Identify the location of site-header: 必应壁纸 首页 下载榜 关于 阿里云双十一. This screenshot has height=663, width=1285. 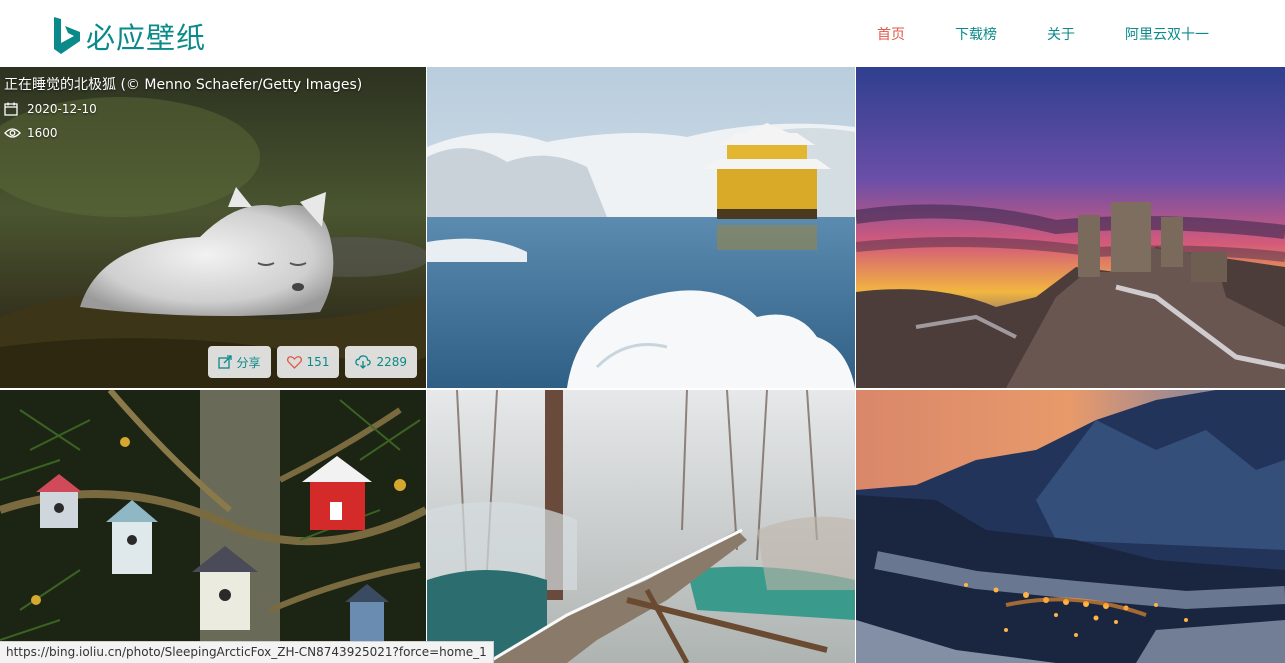
(642, 33).